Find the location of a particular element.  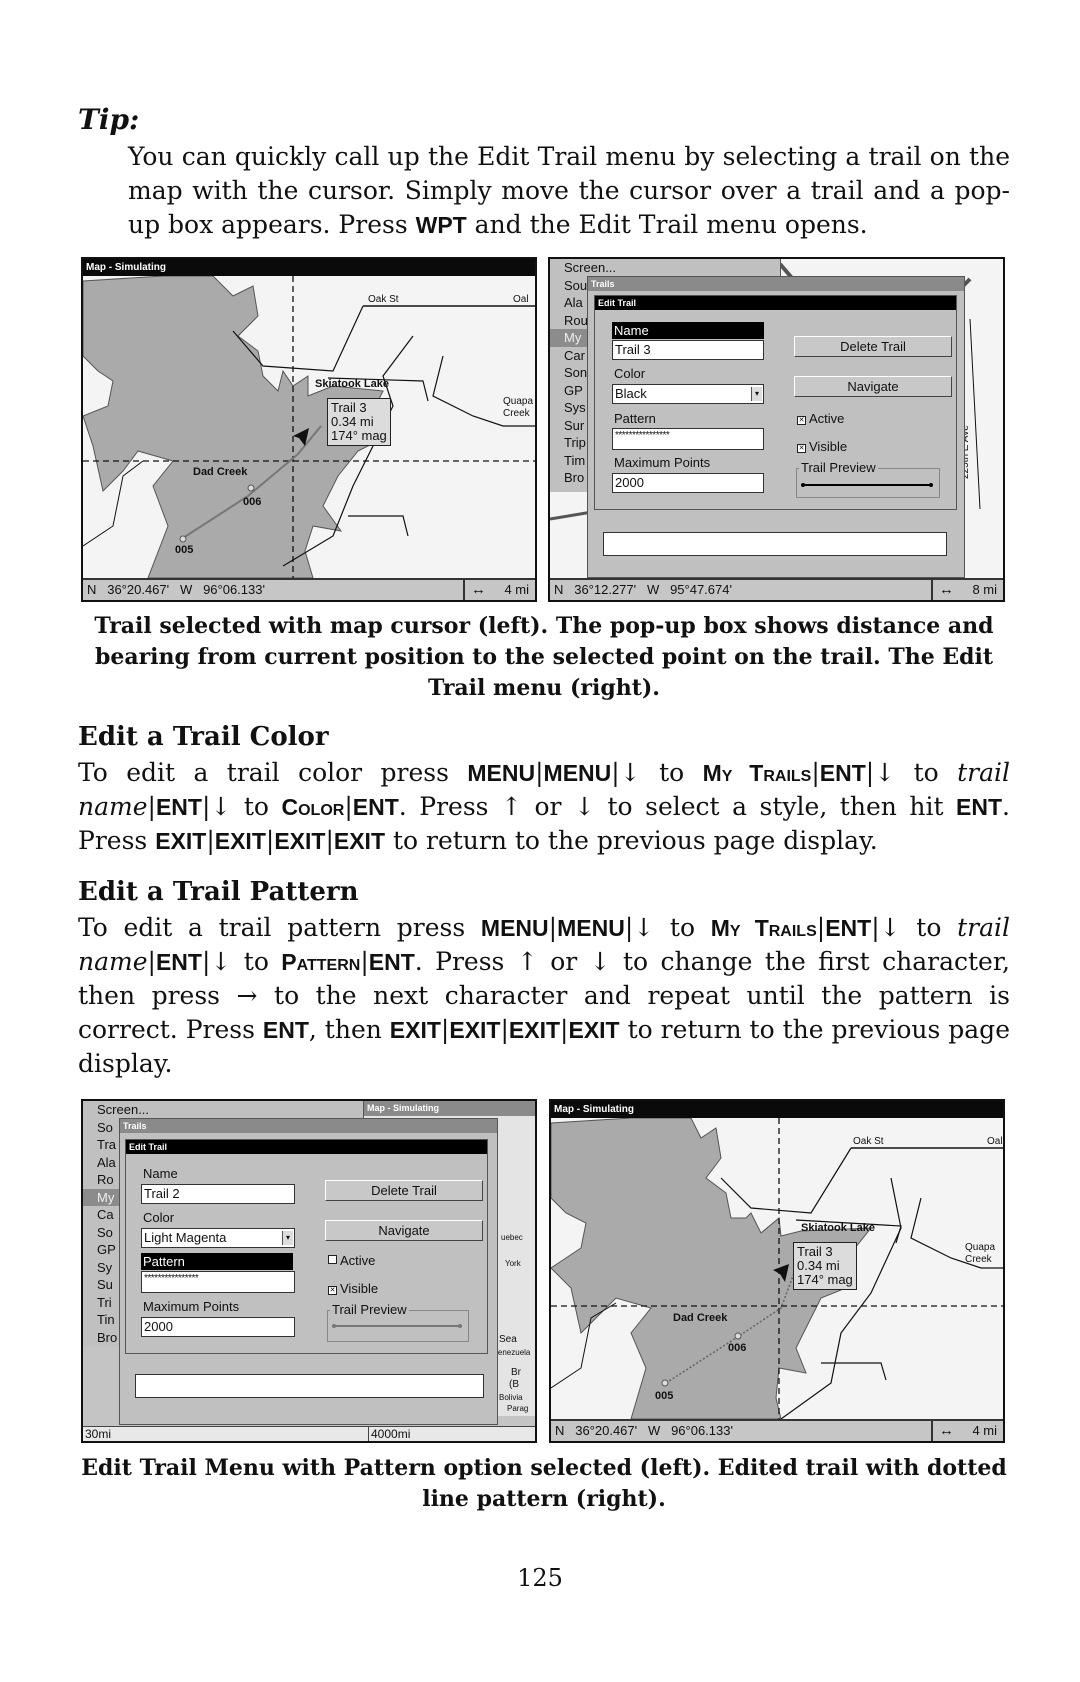

map-label: Creek is located at coordinates (516, 413).